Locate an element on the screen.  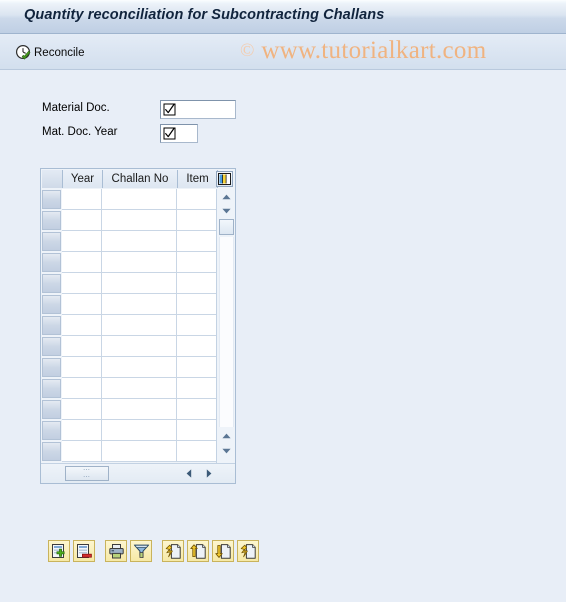
vertical-scroll-thumb is located at coordinates (226, 227).